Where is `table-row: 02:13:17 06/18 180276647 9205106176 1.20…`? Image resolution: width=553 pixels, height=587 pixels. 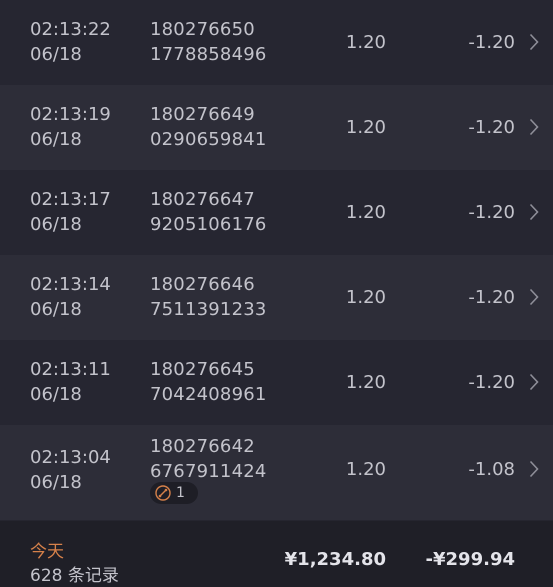 table-row: 02:13:17 06/18 180276647 9205106176 1.20… is located at coordinates (276, 212).